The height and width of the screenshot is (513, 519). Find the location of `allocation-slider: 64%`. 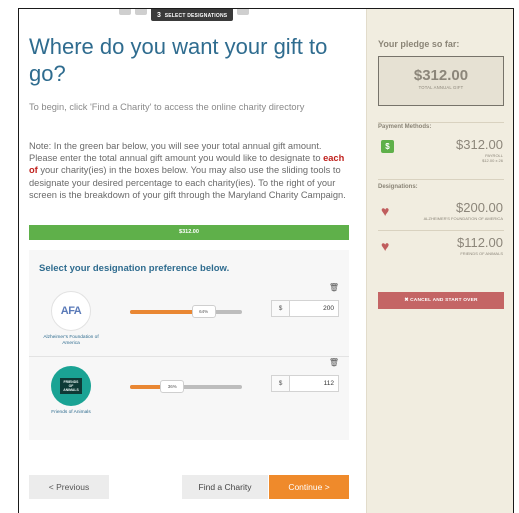

allocation-slider: 64% is located at coordinates (186, 311).